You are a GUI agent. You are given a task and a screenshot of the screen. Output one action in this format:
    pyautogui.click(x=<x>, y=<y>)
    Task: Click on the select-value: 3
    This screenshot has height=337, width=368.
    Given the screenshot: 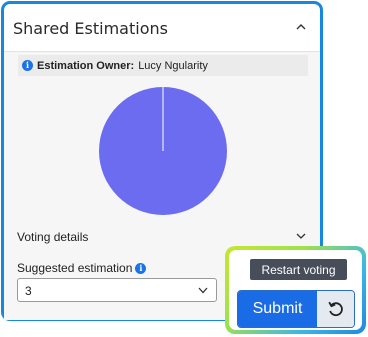 What is the action you would take?
    pyautogui.click(x=28, y=291)
    